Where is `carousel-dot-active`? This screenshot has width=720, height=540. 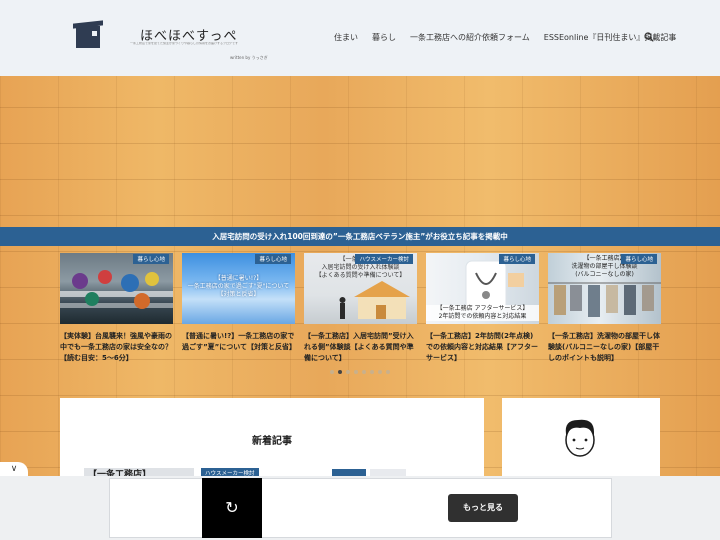
carousel-dot-active is located at coordinates (340, 372).